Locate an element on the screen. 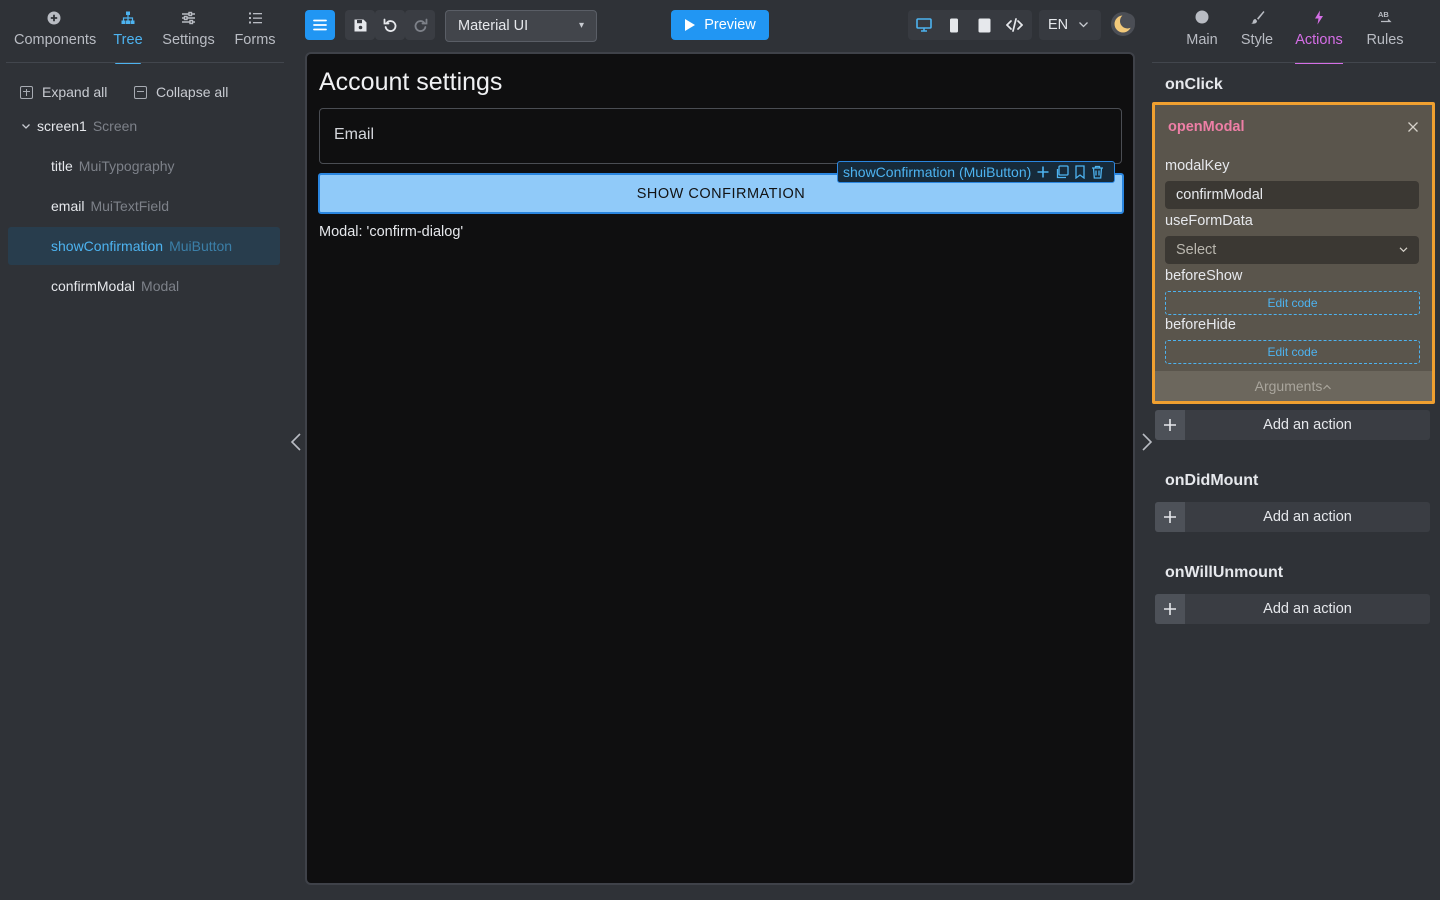  tree-node-email: email MuiTextField is located at coordinates (144, 206).